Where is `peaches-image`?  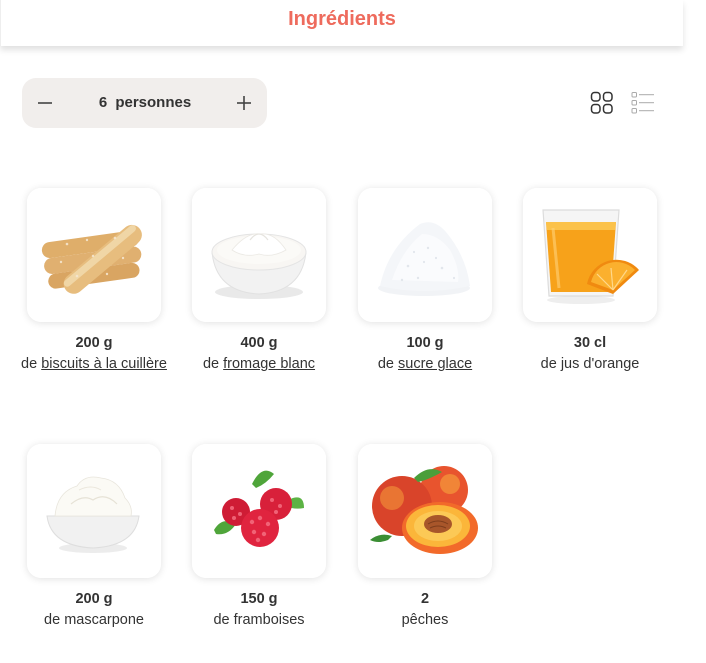 peaches-image is located at coordinates (425, 511).